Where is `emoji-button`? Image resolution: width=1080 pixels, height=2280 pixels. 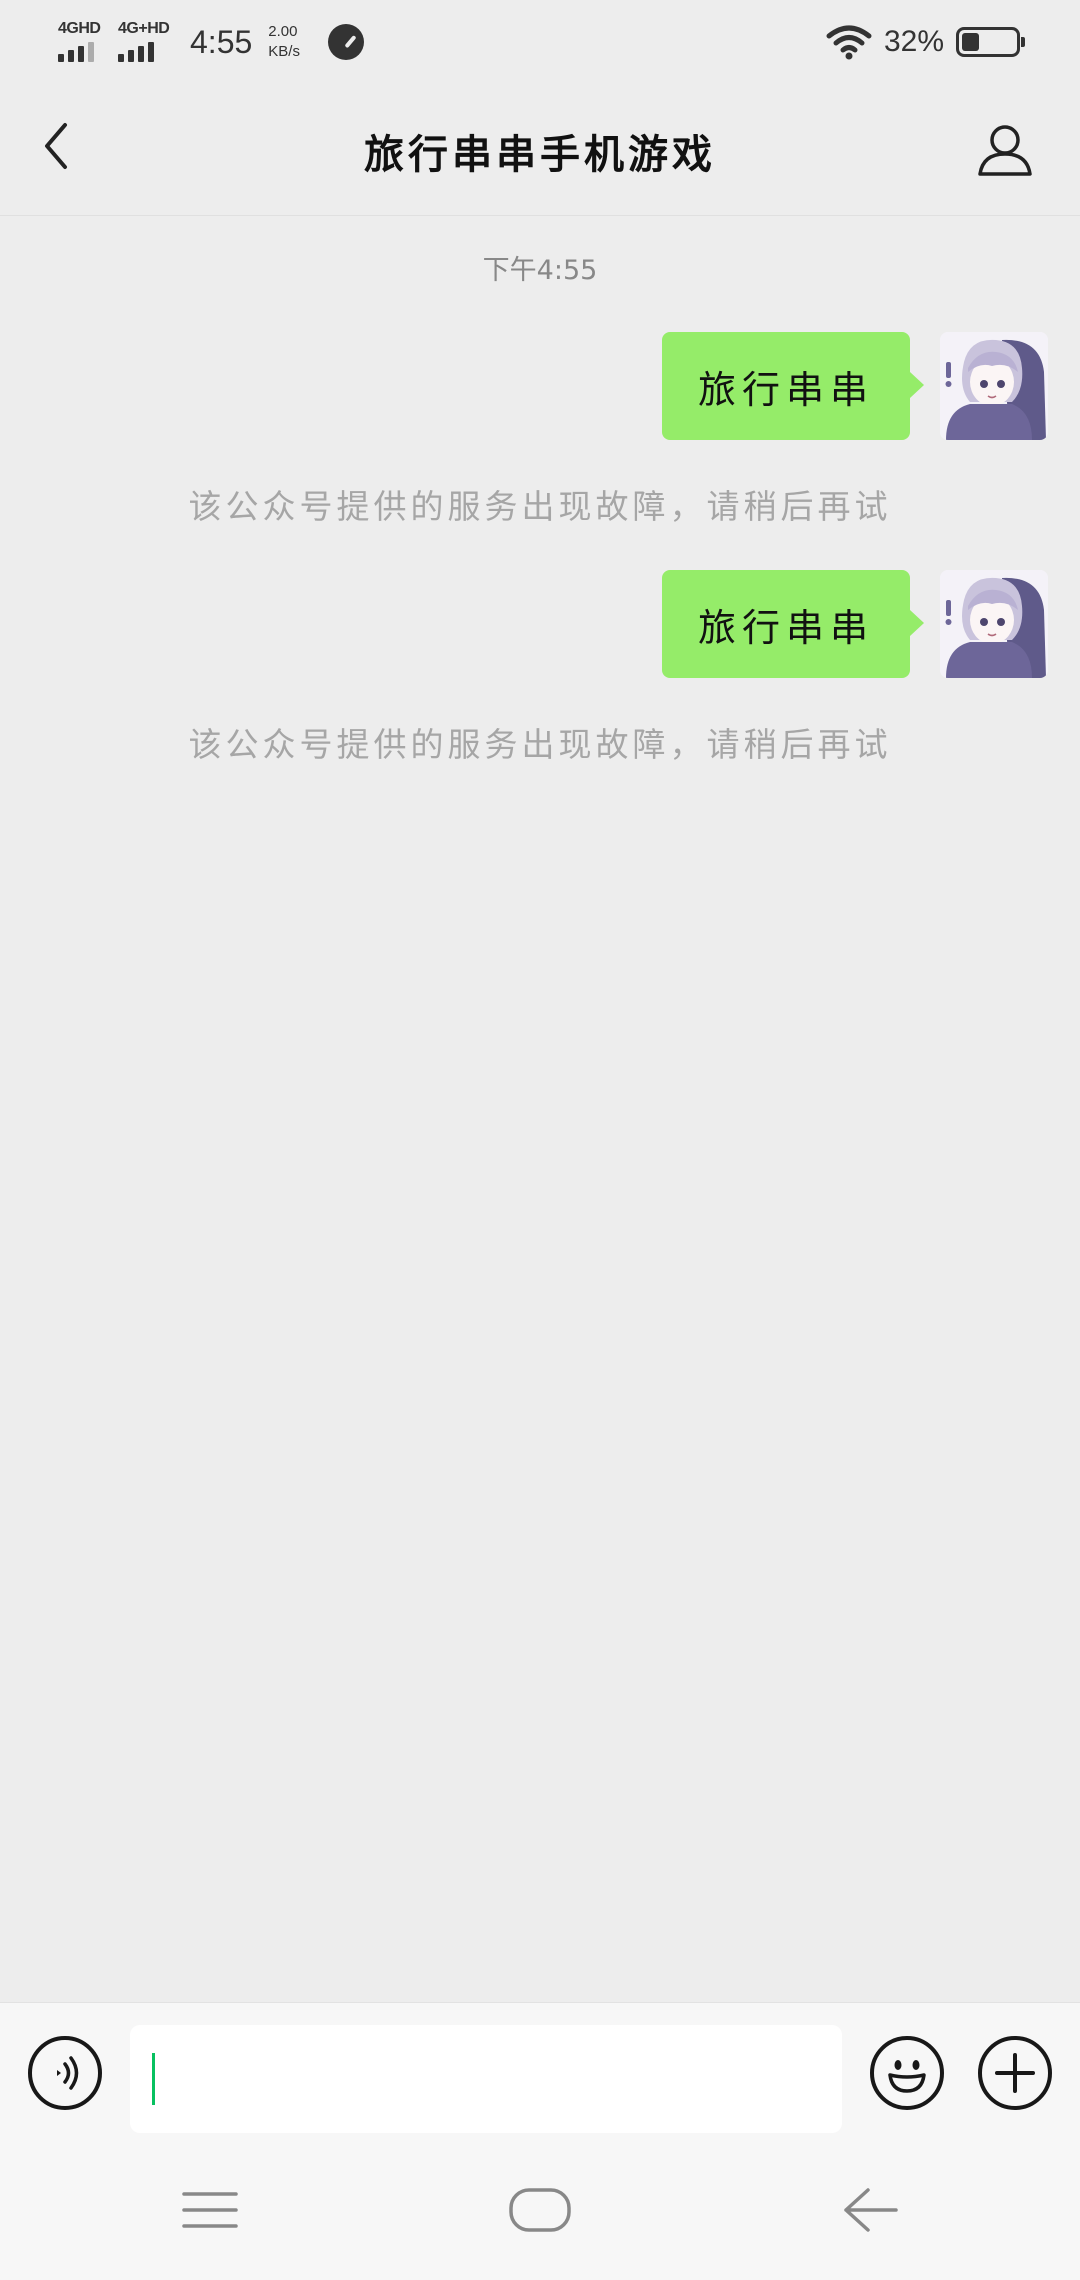
emoji-button is located at coordinates (907, 2073).